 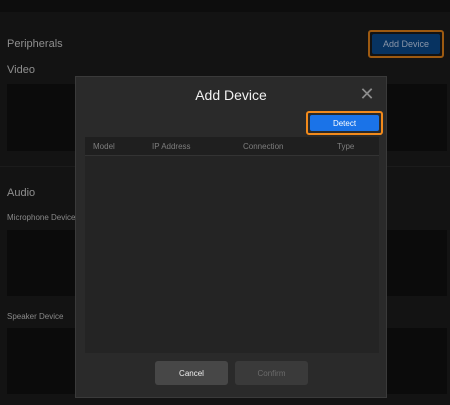 I want to click on confirm-button: Confirm, so click(x=271, y=373).